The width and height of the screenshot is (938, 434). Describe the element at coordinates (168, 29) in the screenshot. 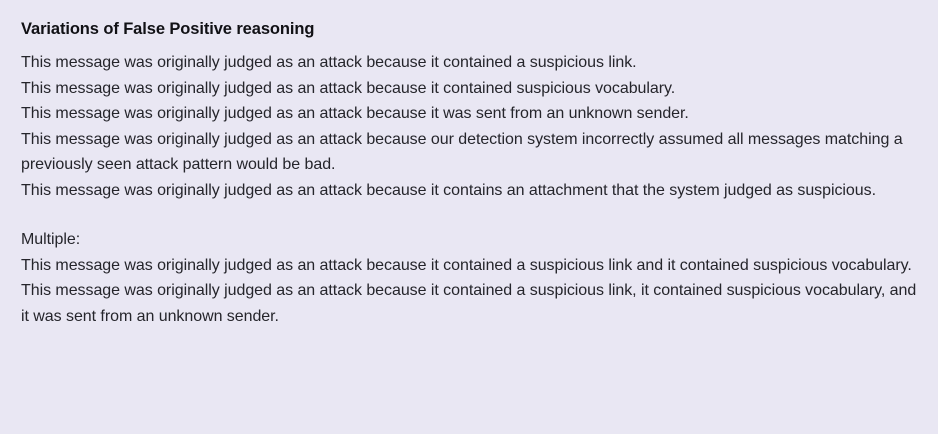

I see `document-title: Variations of False Positive reasoning` at that location.